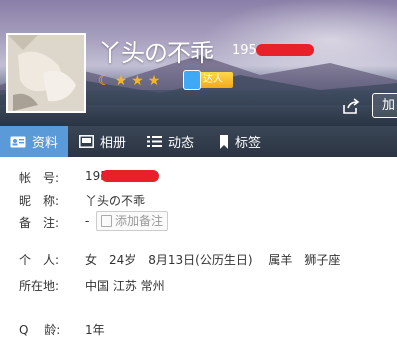  What do you see at coordinates (39, 178) in the screenshot?
I see `account-label: 帐 号:` at bounding box center [39, 178].